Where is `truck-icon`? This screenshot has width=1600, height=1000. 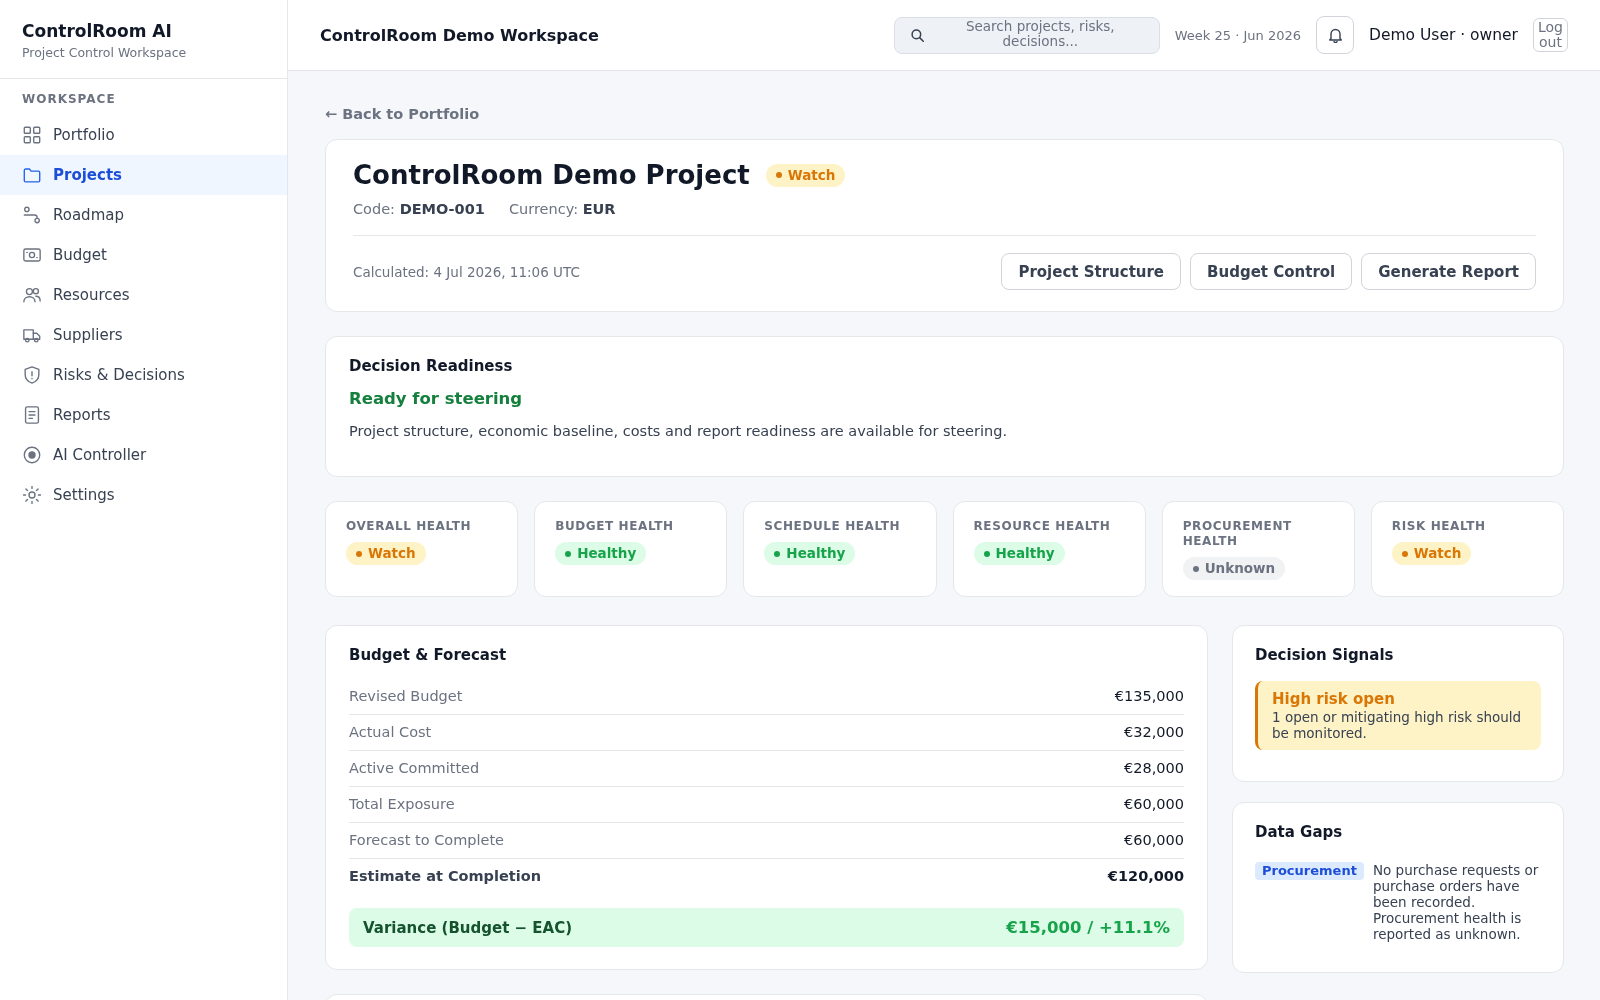
truck-icon is located at coordinates (32, 335).